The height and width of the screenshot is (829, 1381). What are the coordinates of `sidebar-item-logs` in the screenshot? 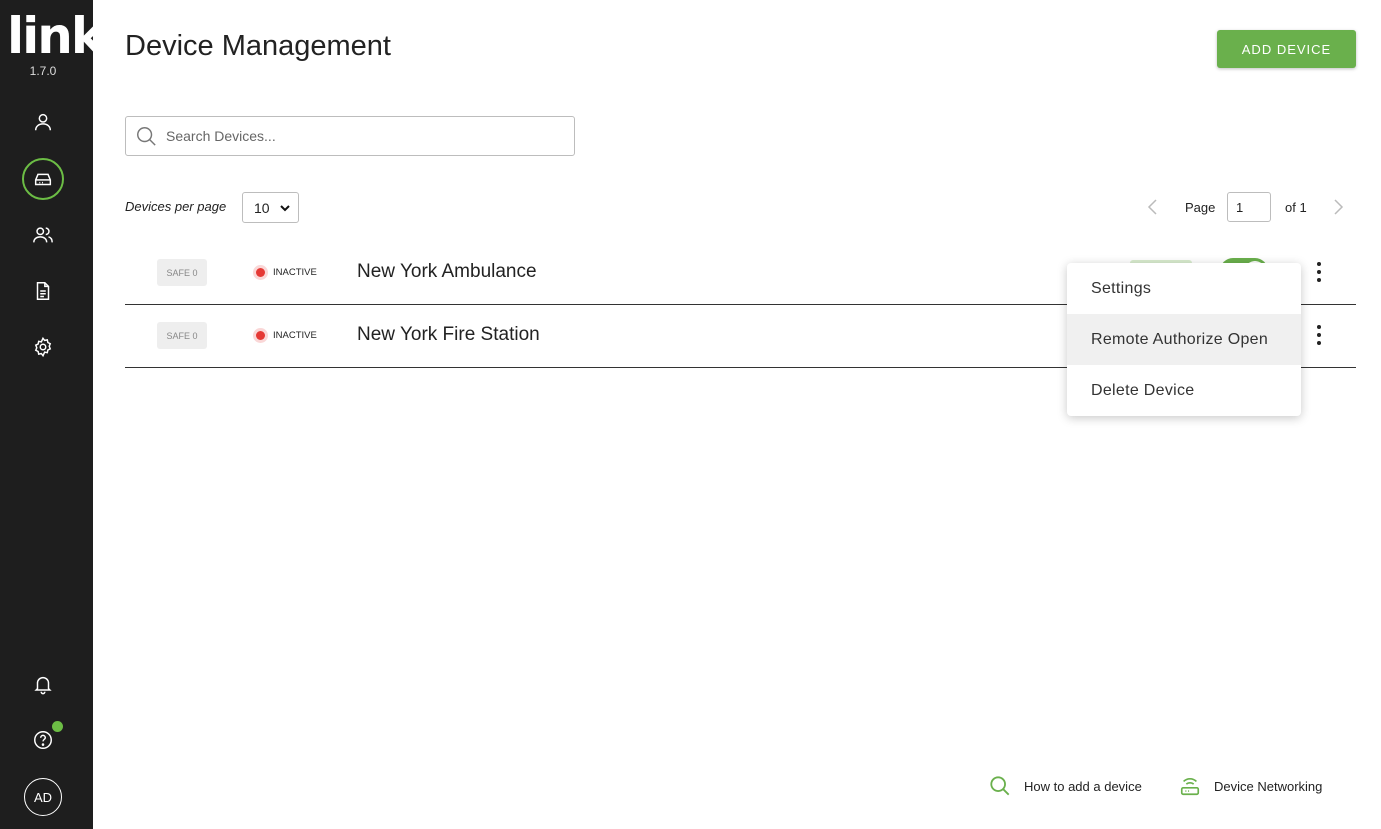 It's located at (43, 291).